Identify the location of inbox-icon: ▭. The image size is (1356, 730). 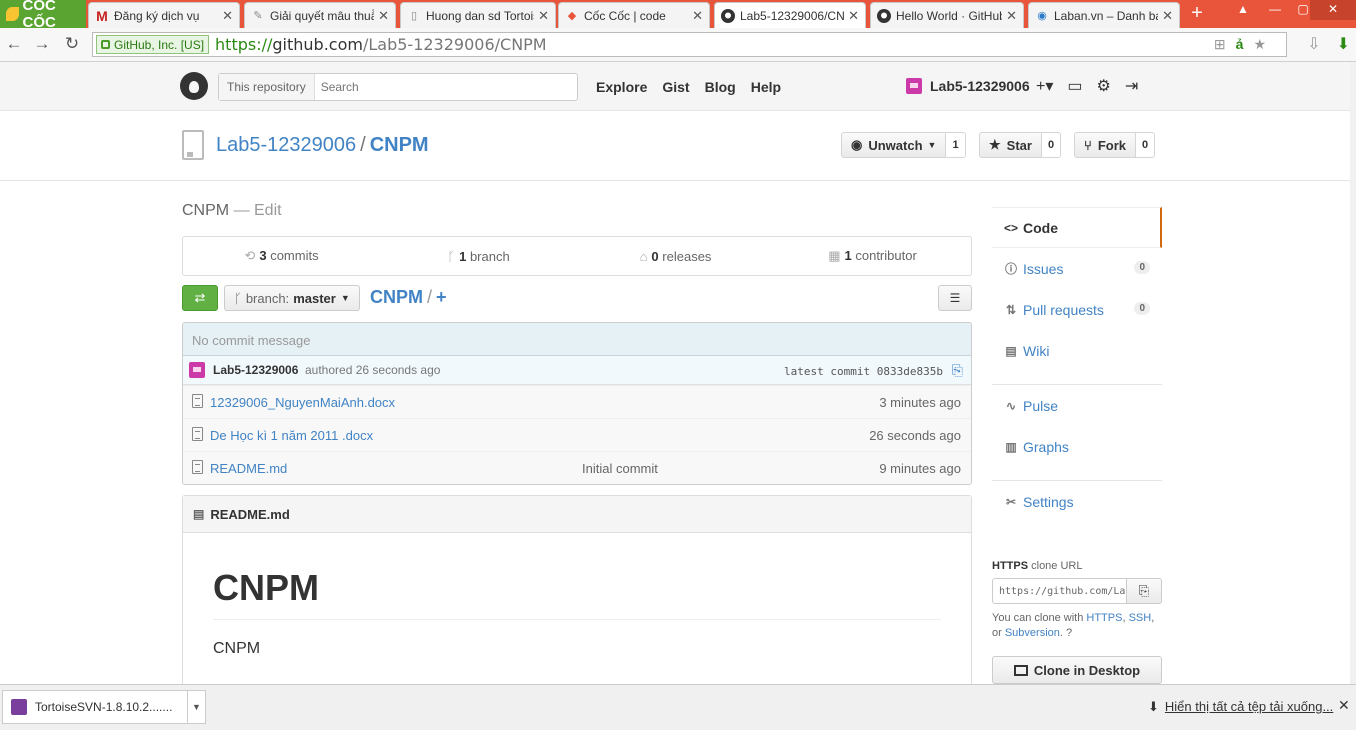
(1074, 86).